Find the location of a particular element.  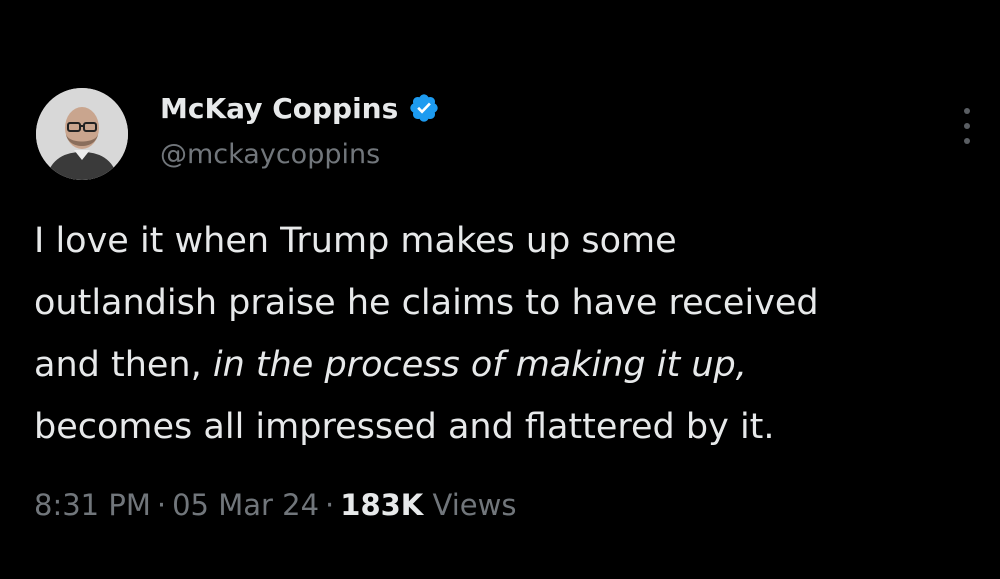

tweet-date: 05 Mar 24 is located at coordinates (245, 505).